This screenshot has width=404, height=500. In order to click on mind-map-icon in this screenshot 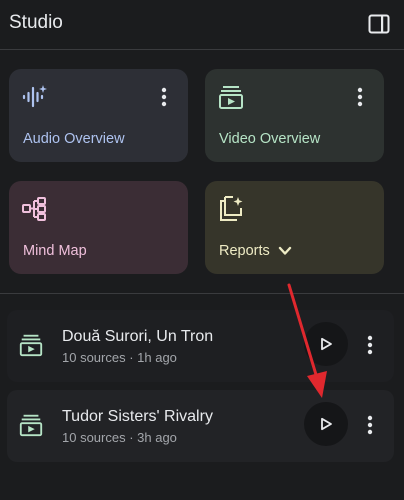, I will do `click(35, 209)`.